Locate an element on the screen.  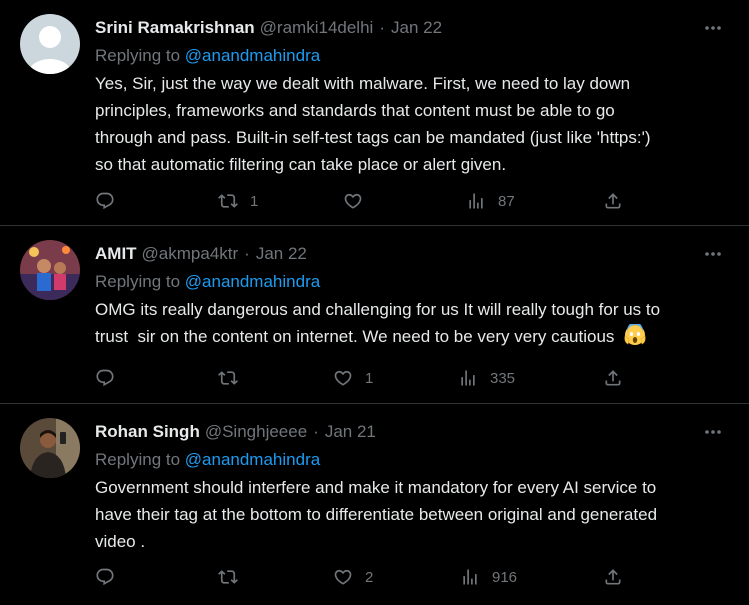
display-name: Rohan Singh is located at coordinates (147, 432).